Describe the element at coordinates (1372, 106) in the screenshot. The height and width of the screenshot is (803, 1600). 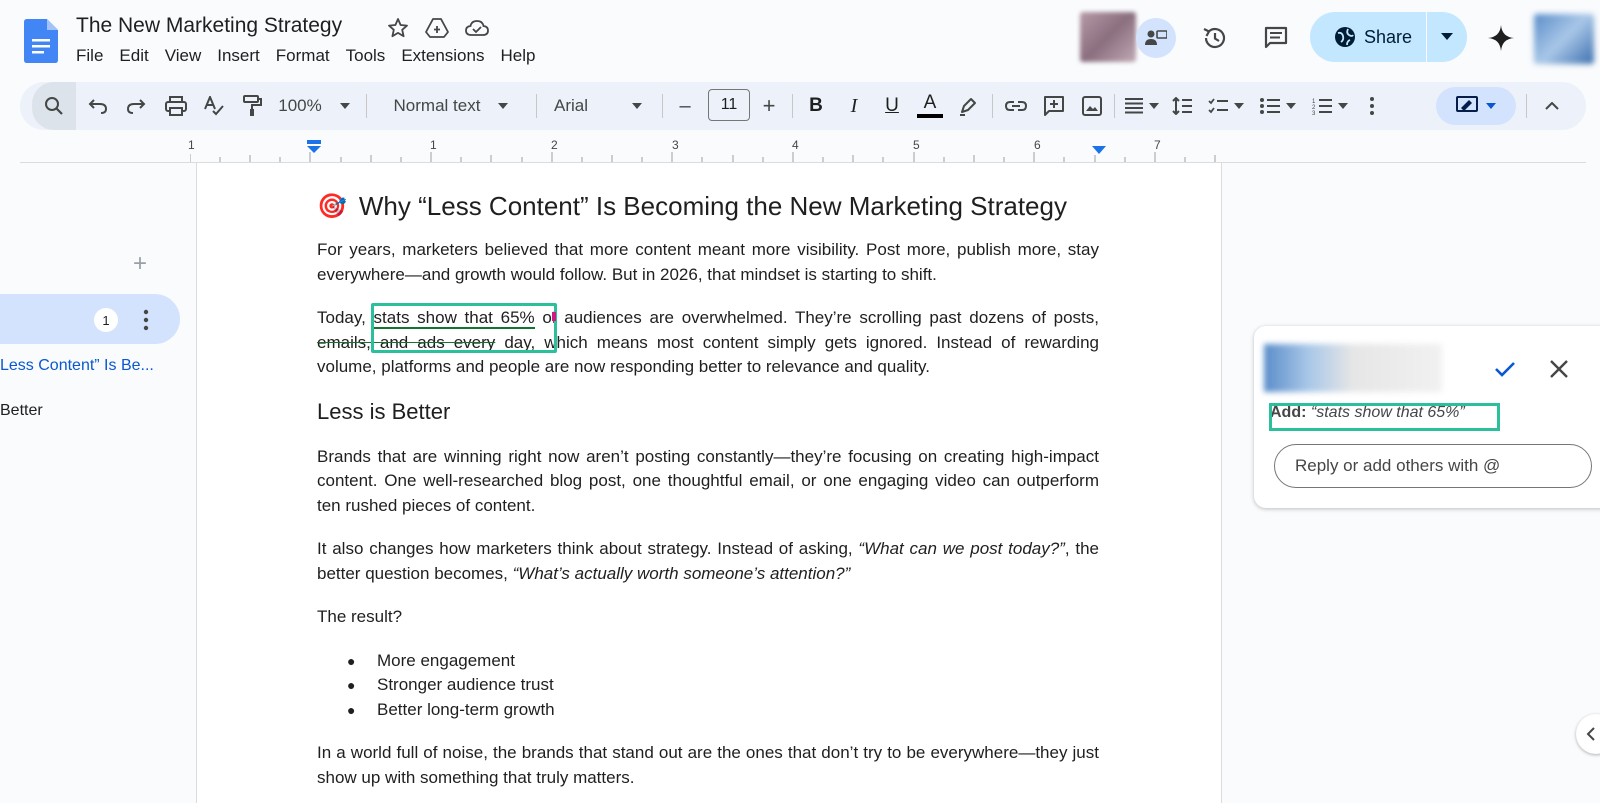
I see `more-options-icon` at that location.